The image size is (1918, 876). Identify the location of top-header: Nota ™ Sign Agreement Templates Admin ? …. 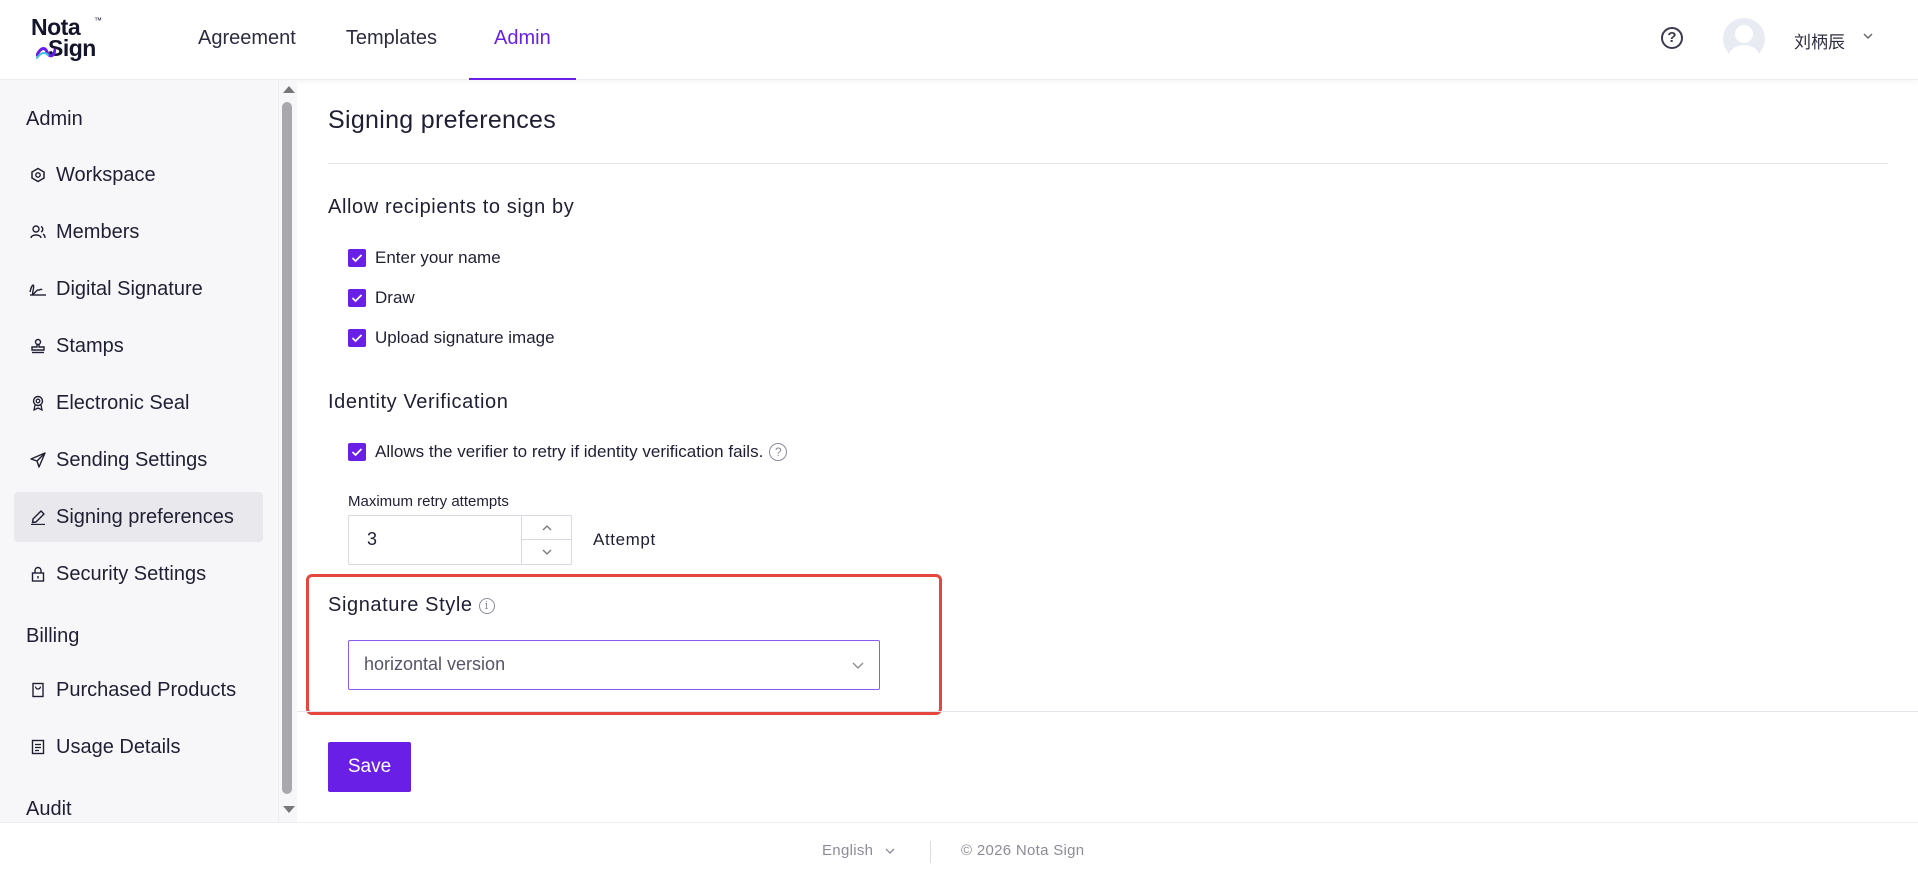
(959, 40).